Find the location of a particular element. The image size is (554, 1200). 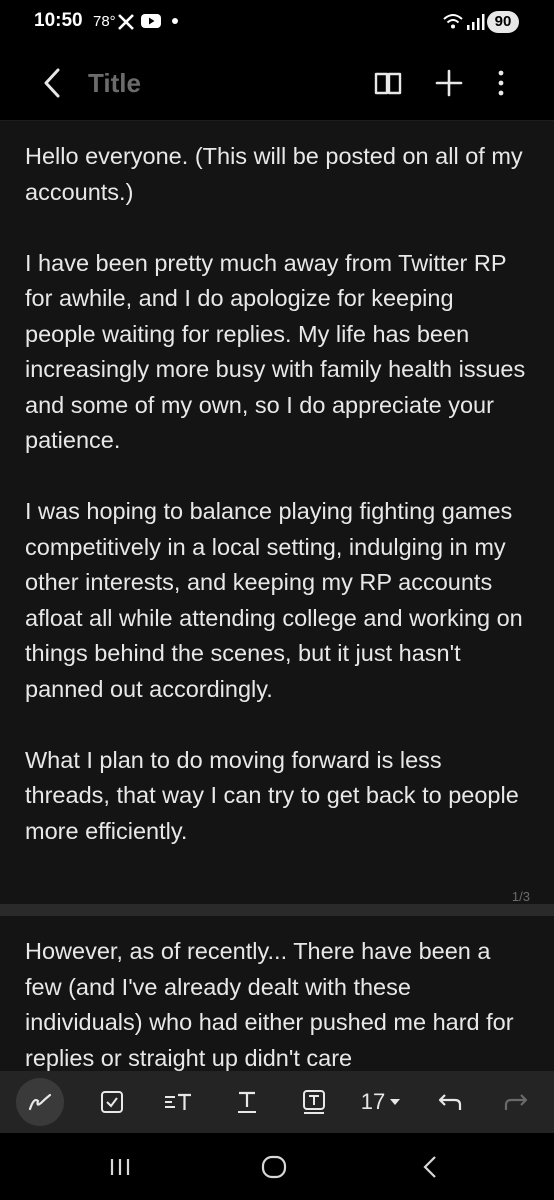

recent-apps-icon is located at coordinates (120, 1167).